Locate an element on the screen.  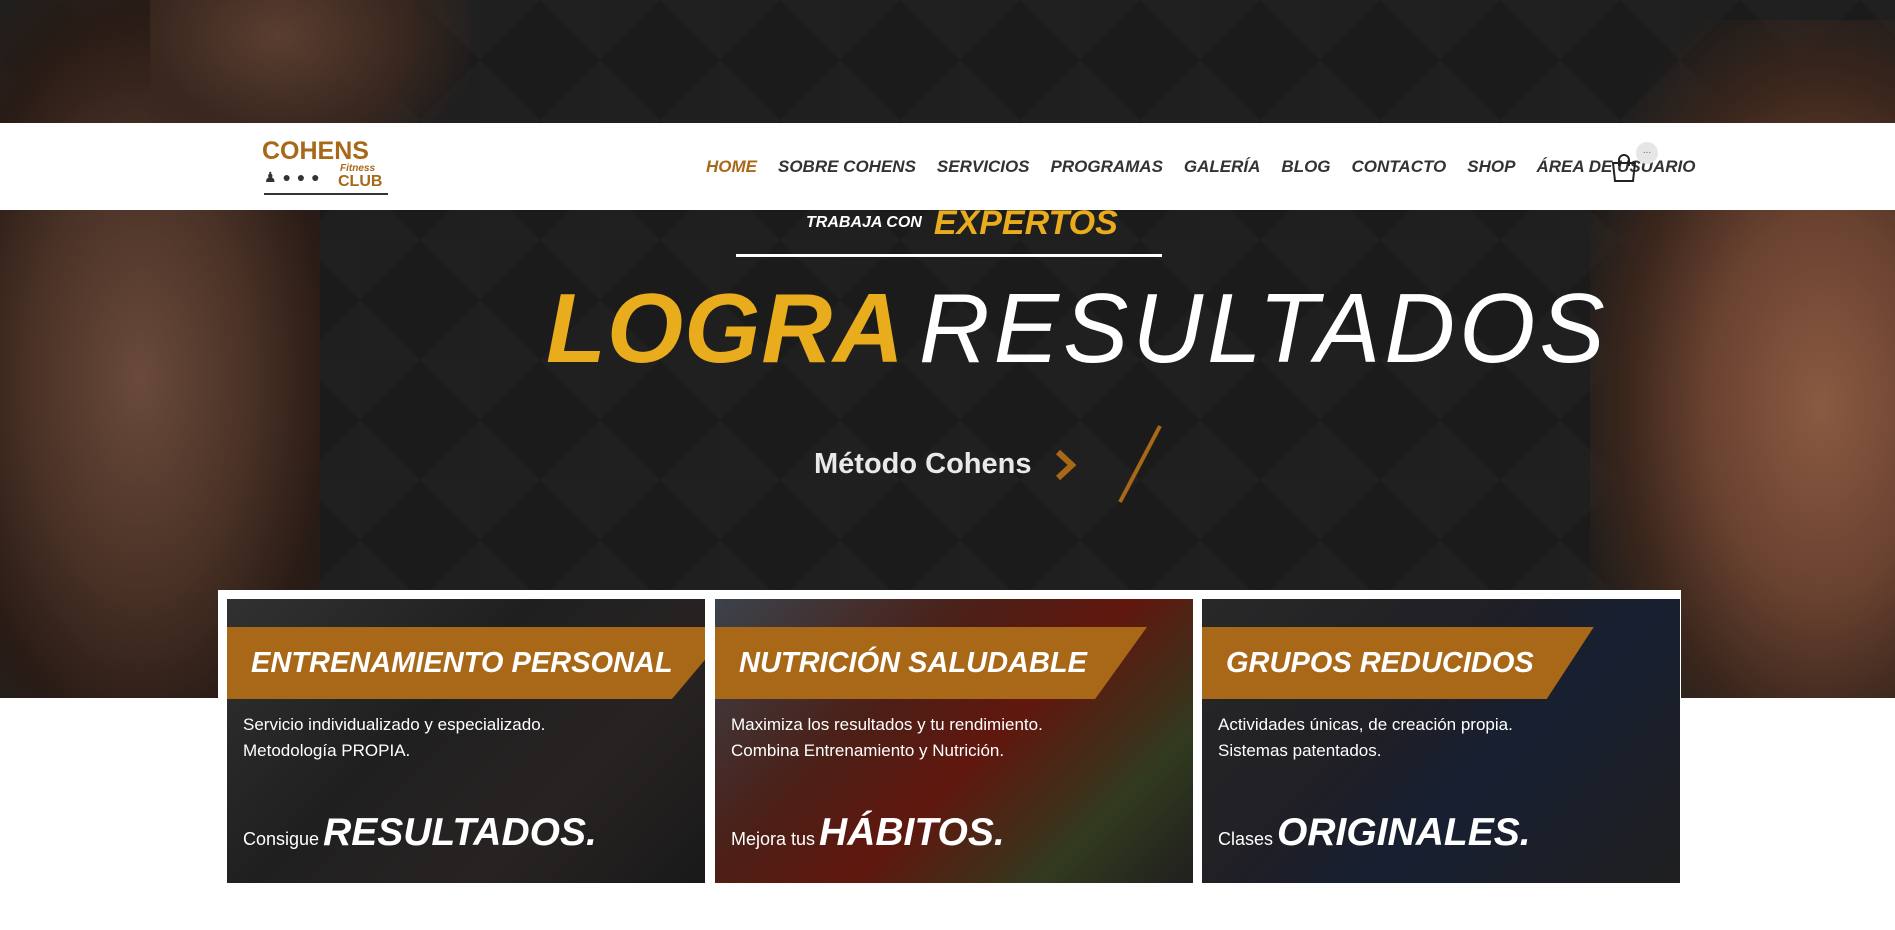
hero-headline: LOGRA RESULTADOS is located at coordinates (1077, 328).